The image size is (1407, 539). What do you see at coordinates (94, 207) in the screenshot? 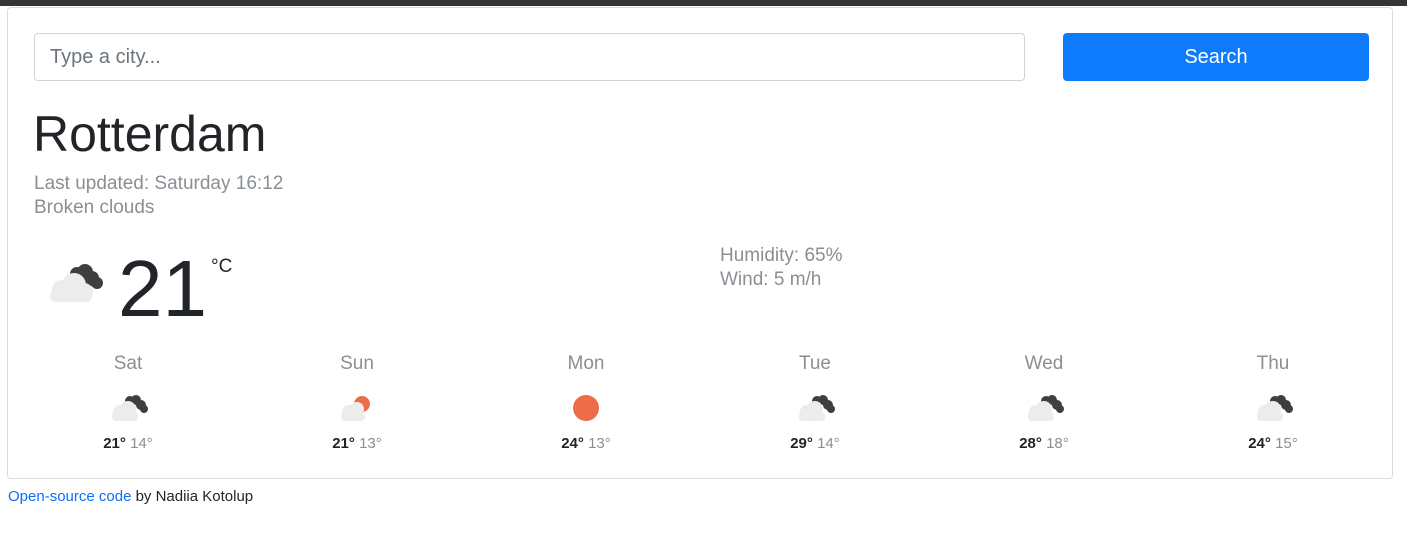
I see `weather-description: Broken clouds` at bounding box center [94, 207].